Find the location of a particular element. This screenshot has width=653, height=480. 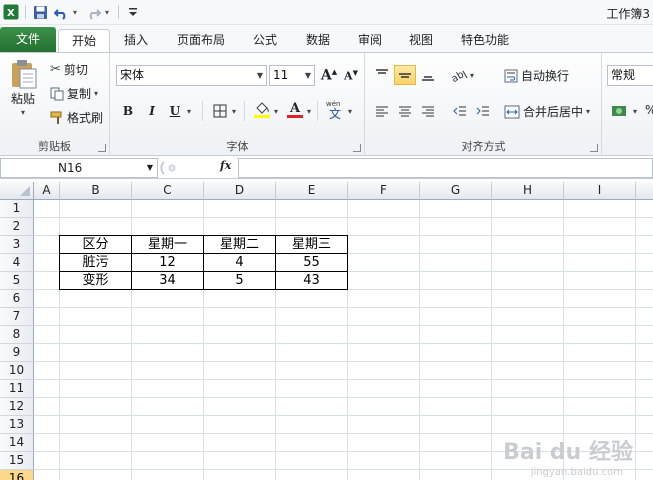

tab-view: 视图 is located at coordinates (421, 41).